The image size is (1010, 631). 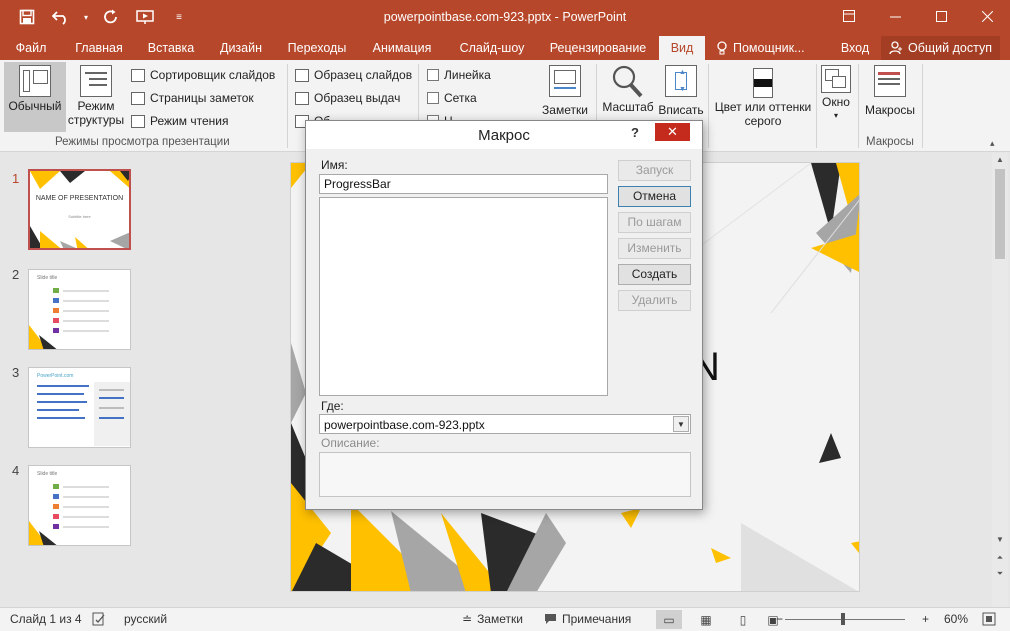 What do you see at coordinates (467, 619) in the screenshot?
I see `notes-icon: ≐` at bounding box center [467, 619].